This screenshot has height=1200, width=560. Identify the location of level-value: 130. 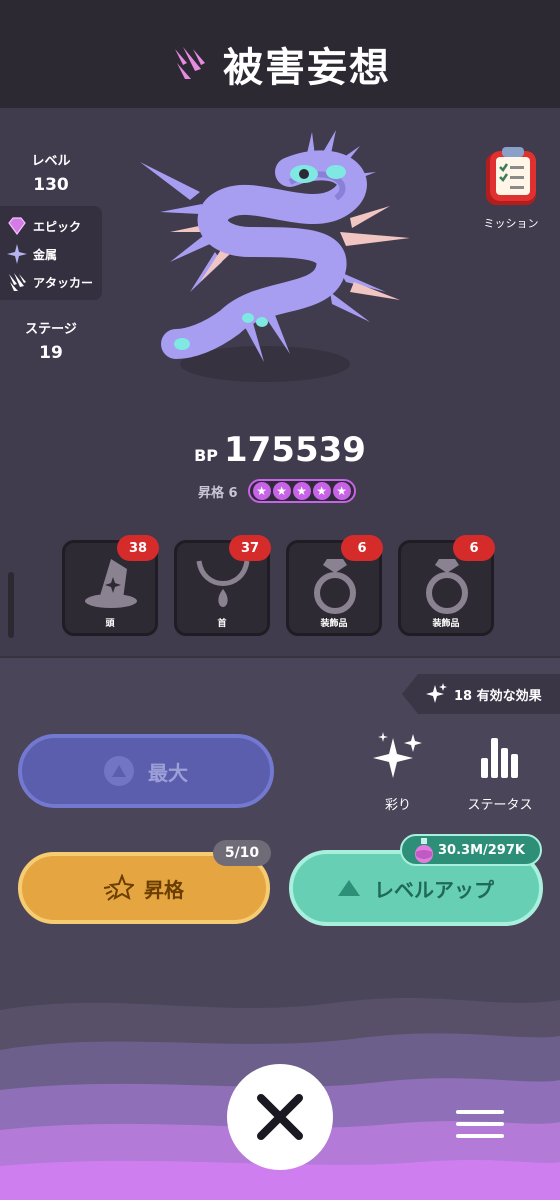
(51, 185).